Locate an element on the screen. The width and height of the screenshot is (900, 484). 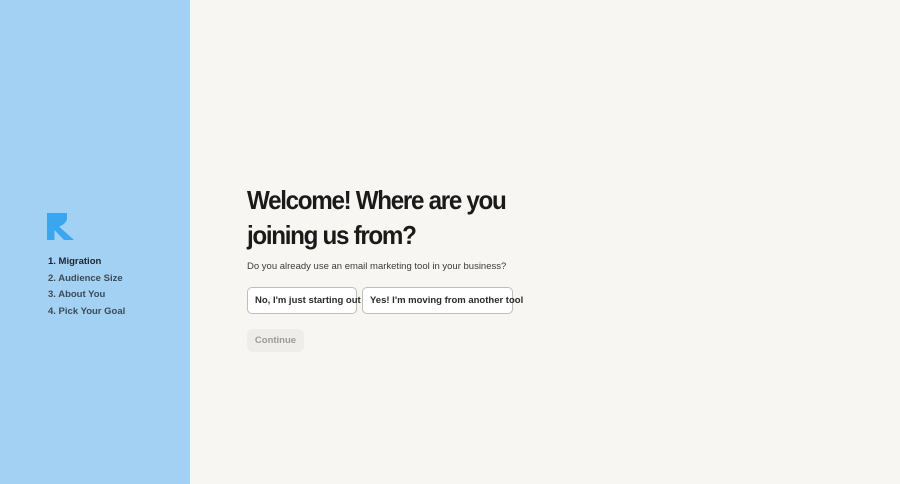
klaviyo-k-logo-icon is located at coordinates (60, 226).